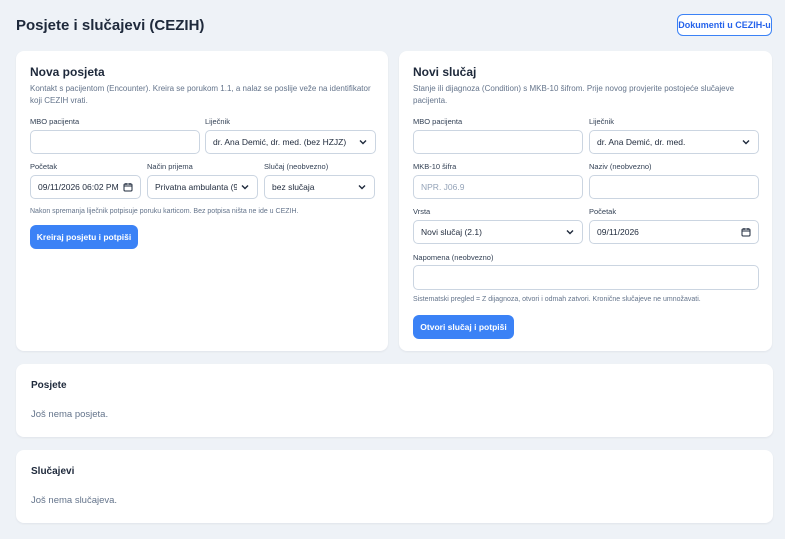 This screenshot has height=539, width=785. What do you see at coordinates (586, 277) in the screenshot?
I see `case-remark-input` at bounding box center [586, 277].